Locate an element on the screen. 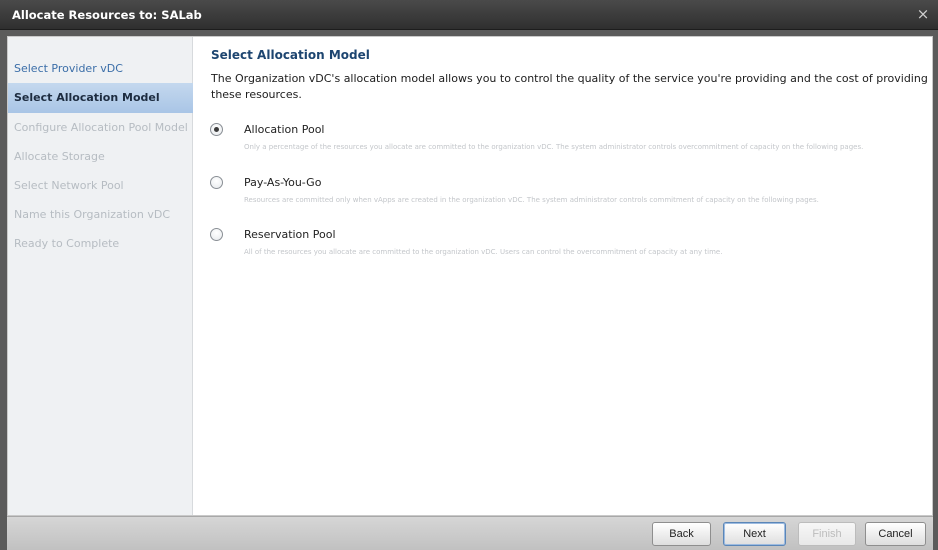 The image size is (938, 550). step-select-provider-vdc: Select Provider vDC is located at coordinates (100, 69).